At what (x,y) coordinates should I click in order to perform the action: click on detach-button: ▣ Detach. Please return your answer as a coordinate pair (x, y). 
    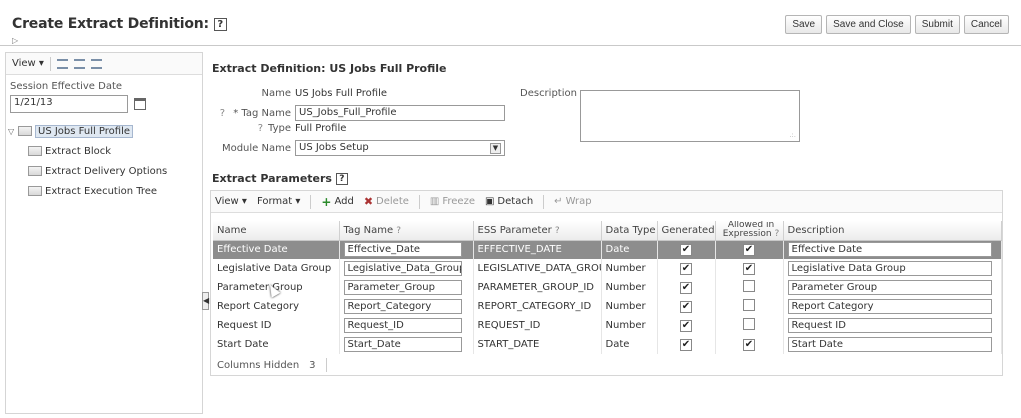
    Looking at the image, I should click on (509, 201).